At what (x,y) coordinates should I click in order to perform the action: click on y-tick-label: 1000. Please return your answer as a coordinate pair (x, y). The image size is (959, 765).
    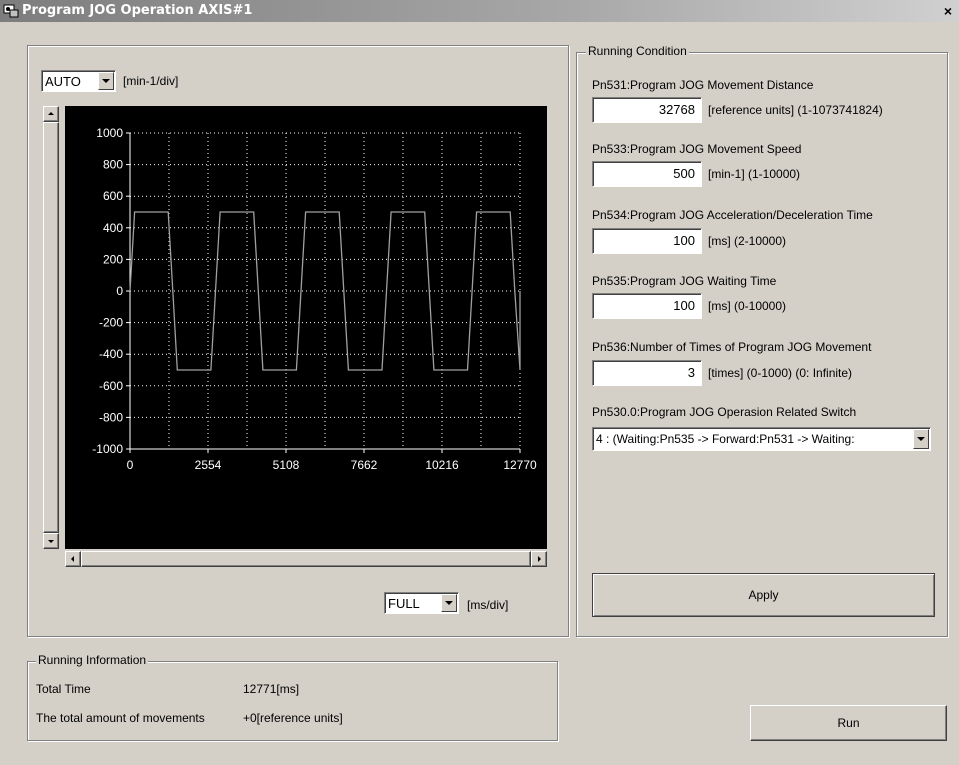
    Looking at the image, I should click on (109, 133).